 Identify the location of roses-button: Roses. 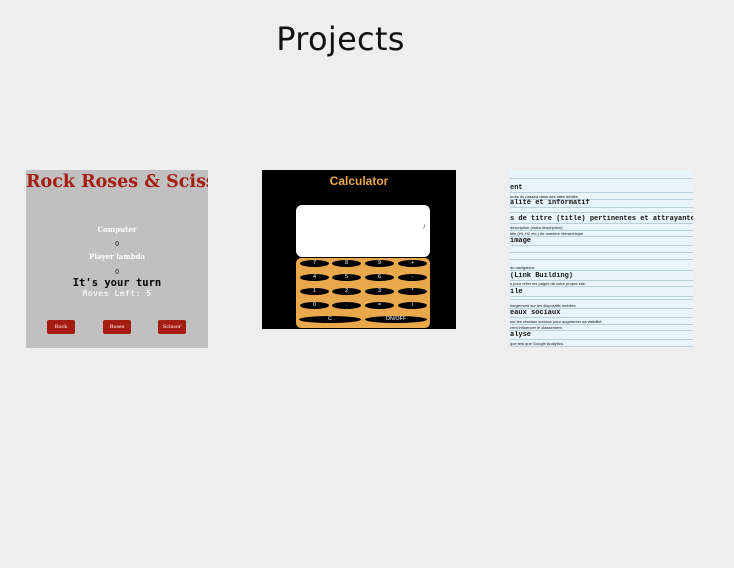
(117, 327).